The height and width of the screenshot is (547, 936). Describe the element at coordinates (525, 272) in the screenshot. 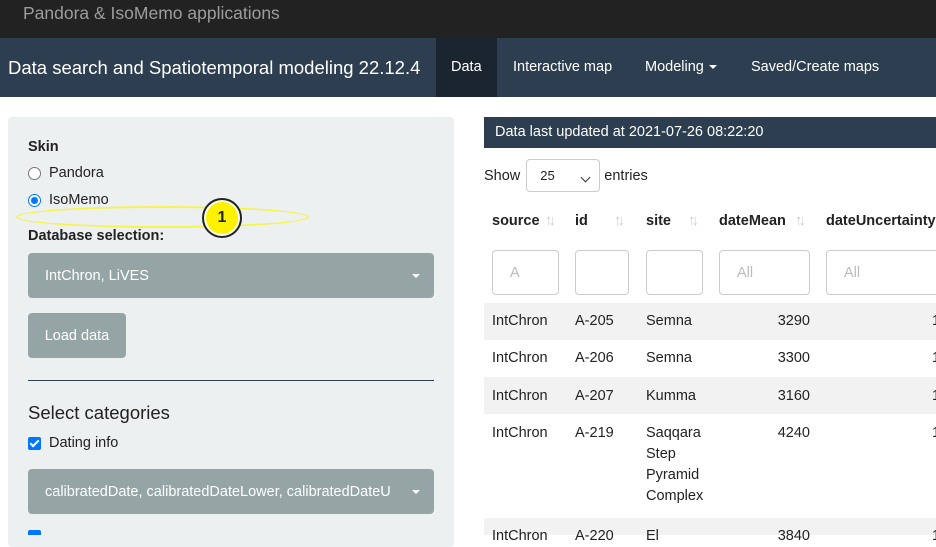

I see `filter-source: A` at that location.